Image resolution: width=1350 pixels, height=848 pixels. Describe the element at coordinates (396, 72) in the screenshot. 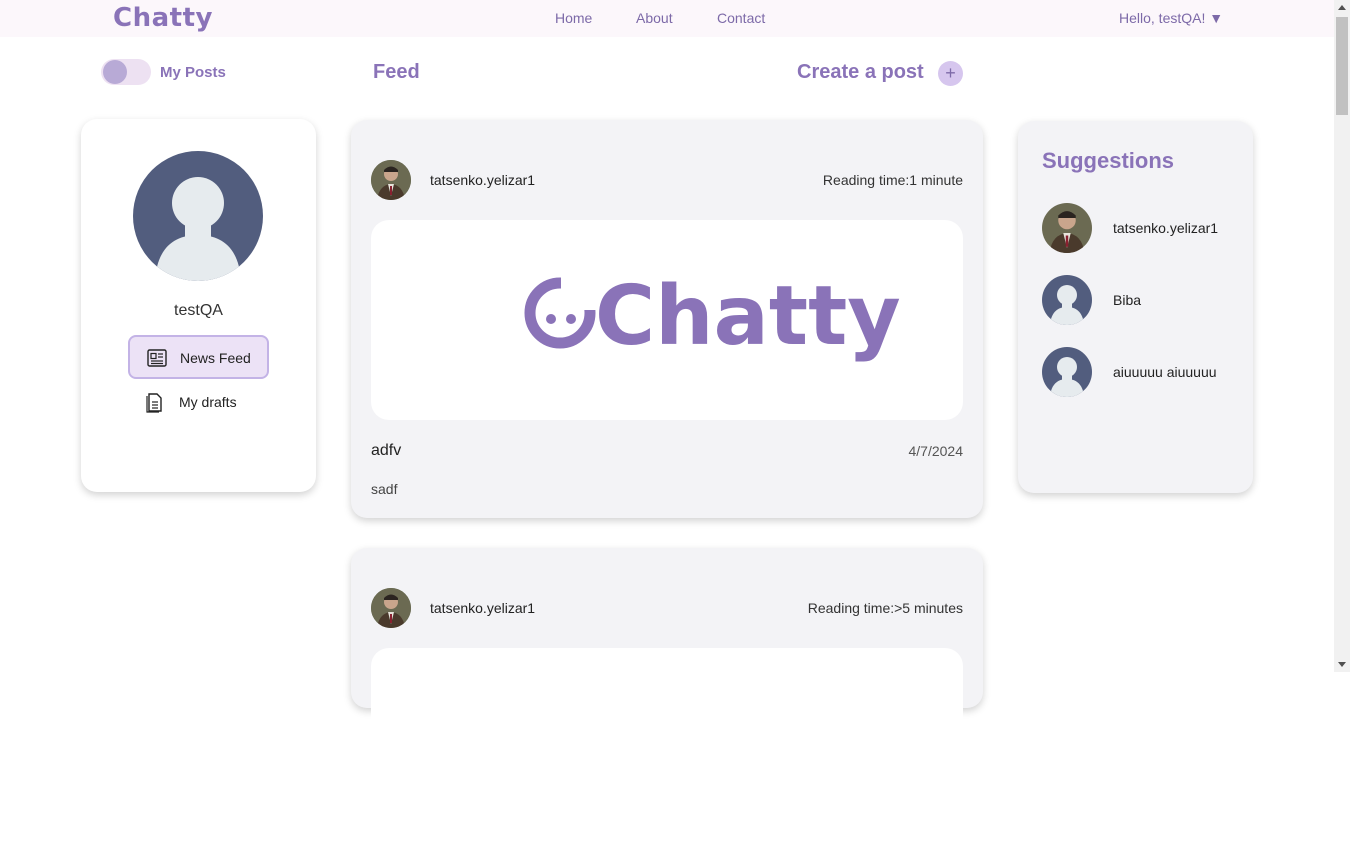

I see `feed-title: Feed` at that location.